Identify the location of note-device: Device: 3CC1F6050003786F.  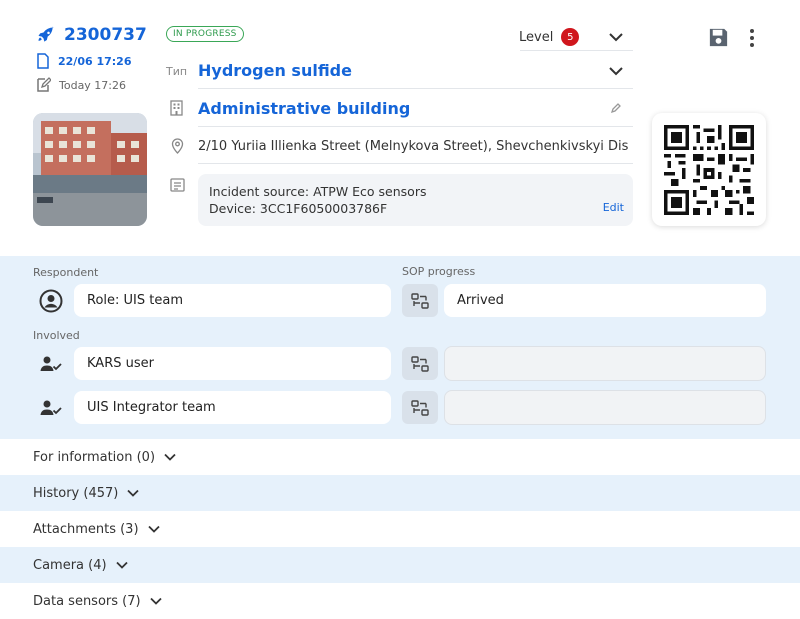
(298, 208).